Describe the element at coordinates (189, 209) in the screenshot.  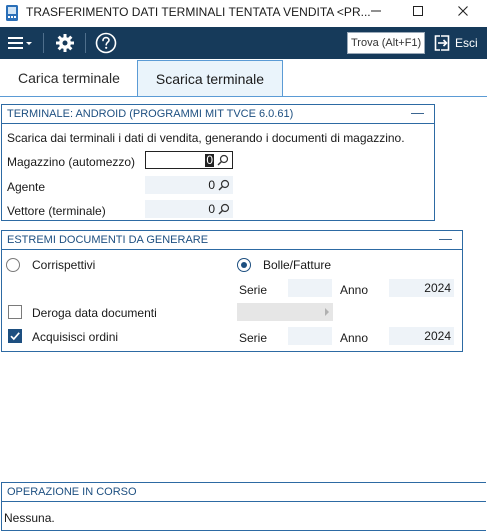
I see `vettore-field: 0` at that location.